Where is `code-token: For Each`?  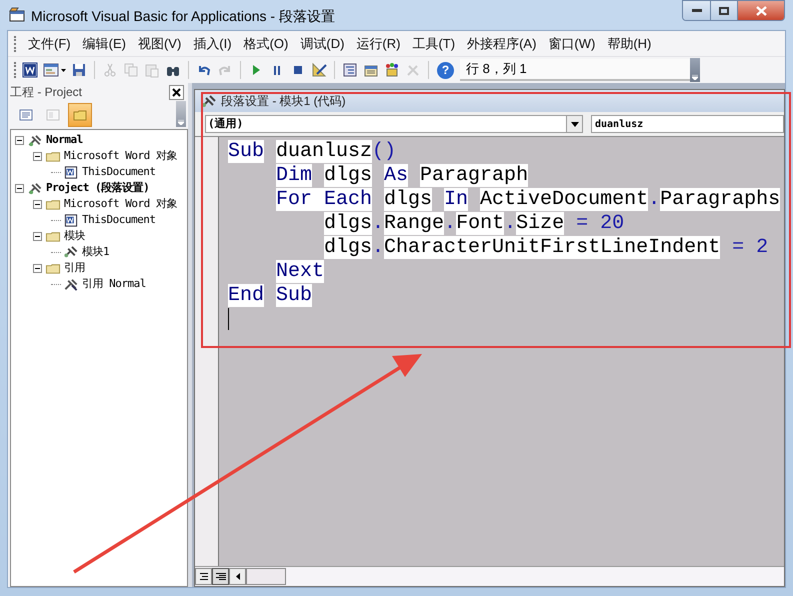 code-token: For Each is located at coordinates (324, 199).